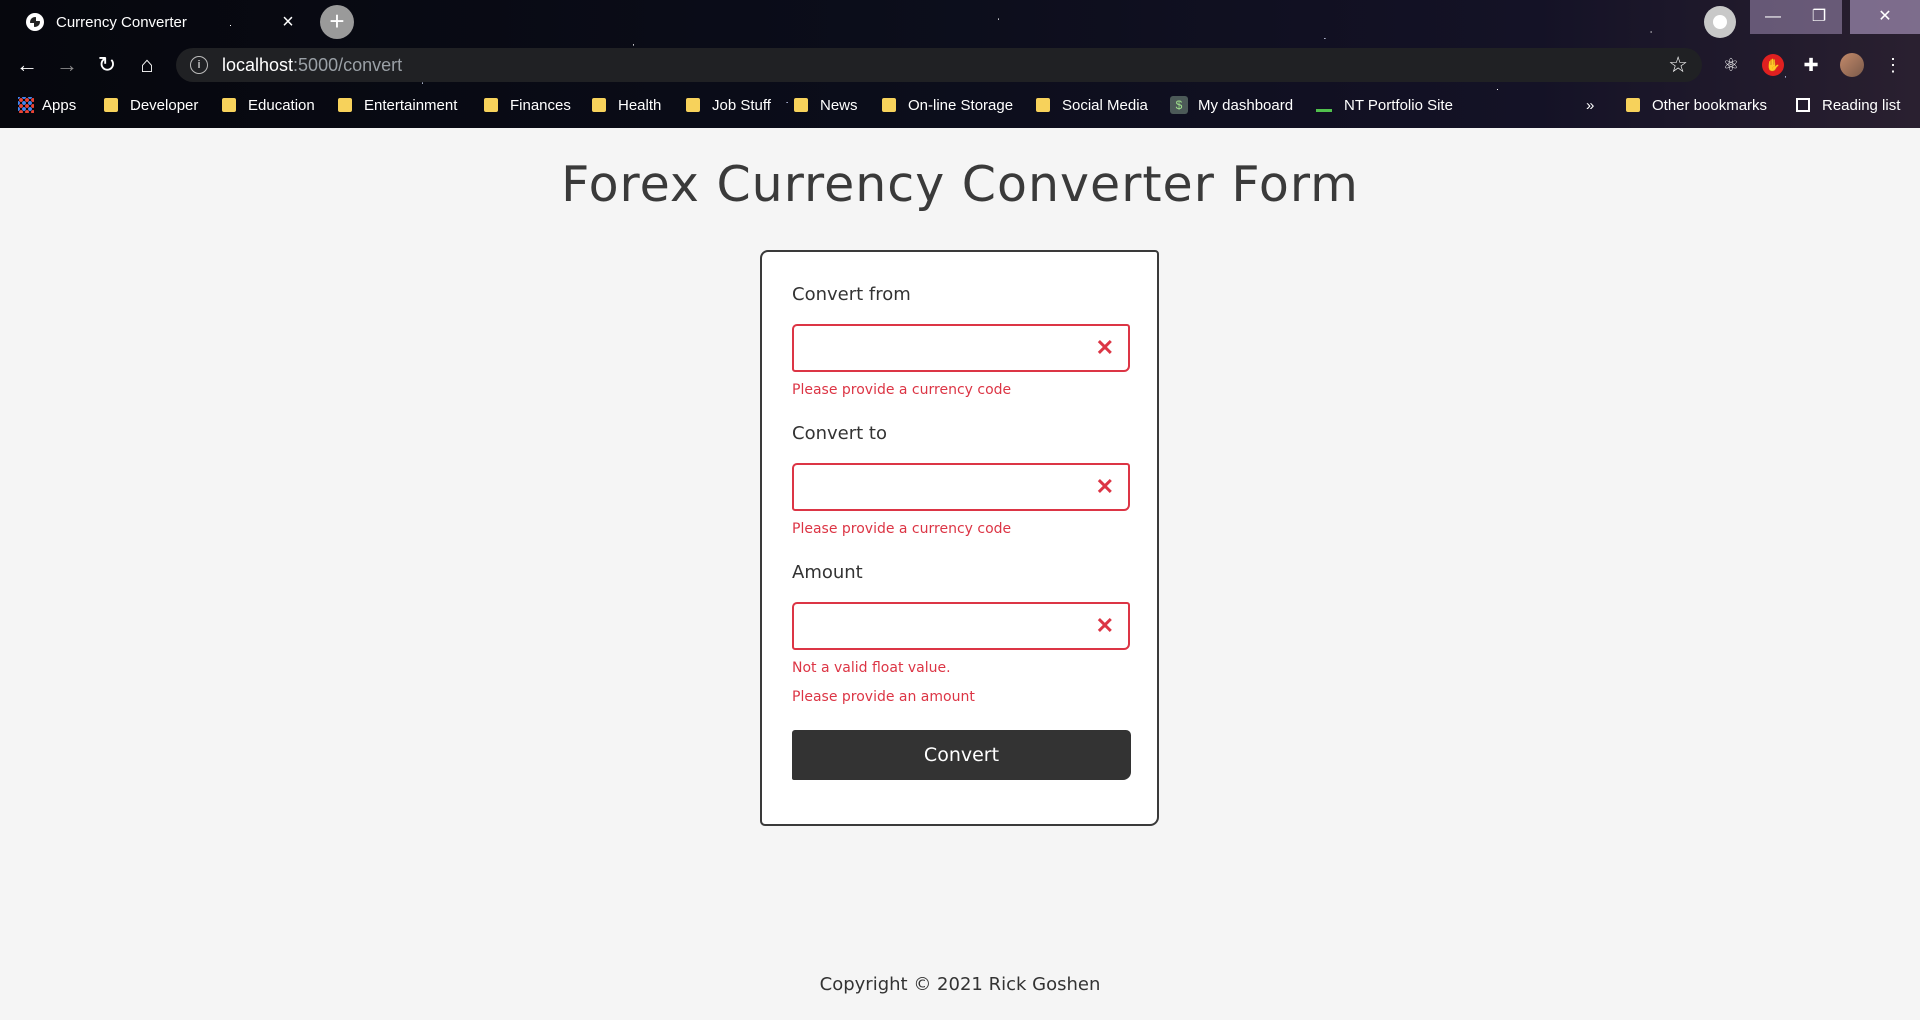  I want to click on bookmark-label: My dashboard, so click(1246, 105).